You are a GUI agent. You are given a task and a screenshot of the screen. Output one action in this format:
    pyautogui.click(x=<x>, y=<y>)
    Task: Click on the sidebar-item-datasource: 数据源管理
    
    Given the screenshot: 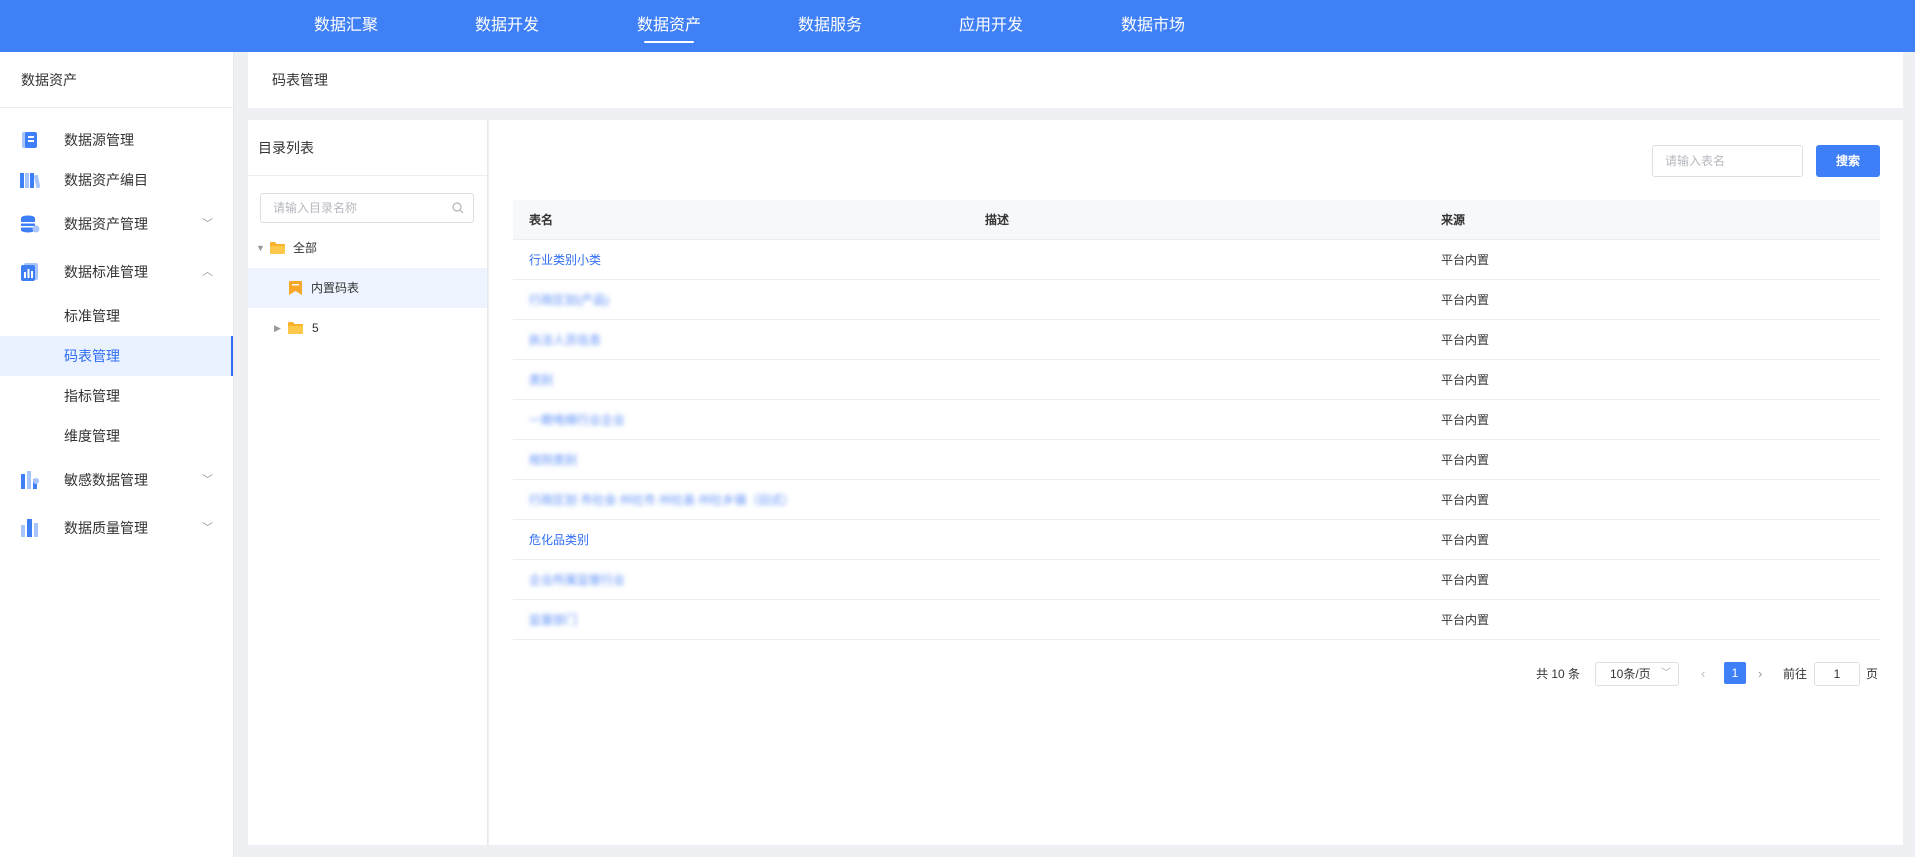 What is the action you would take?
    pyautogui.click(x=116, y=140)
    